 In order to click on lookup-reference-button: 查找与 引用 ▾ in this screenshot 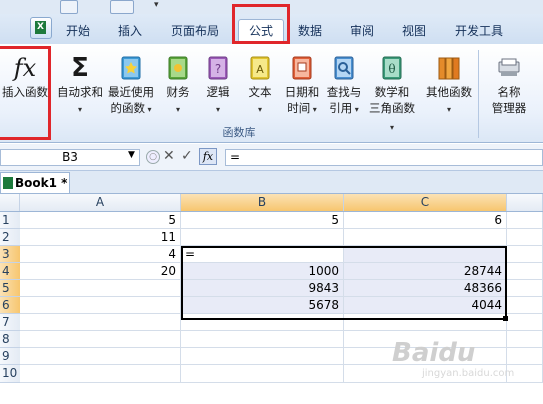, I will do `click(344, 84)`.